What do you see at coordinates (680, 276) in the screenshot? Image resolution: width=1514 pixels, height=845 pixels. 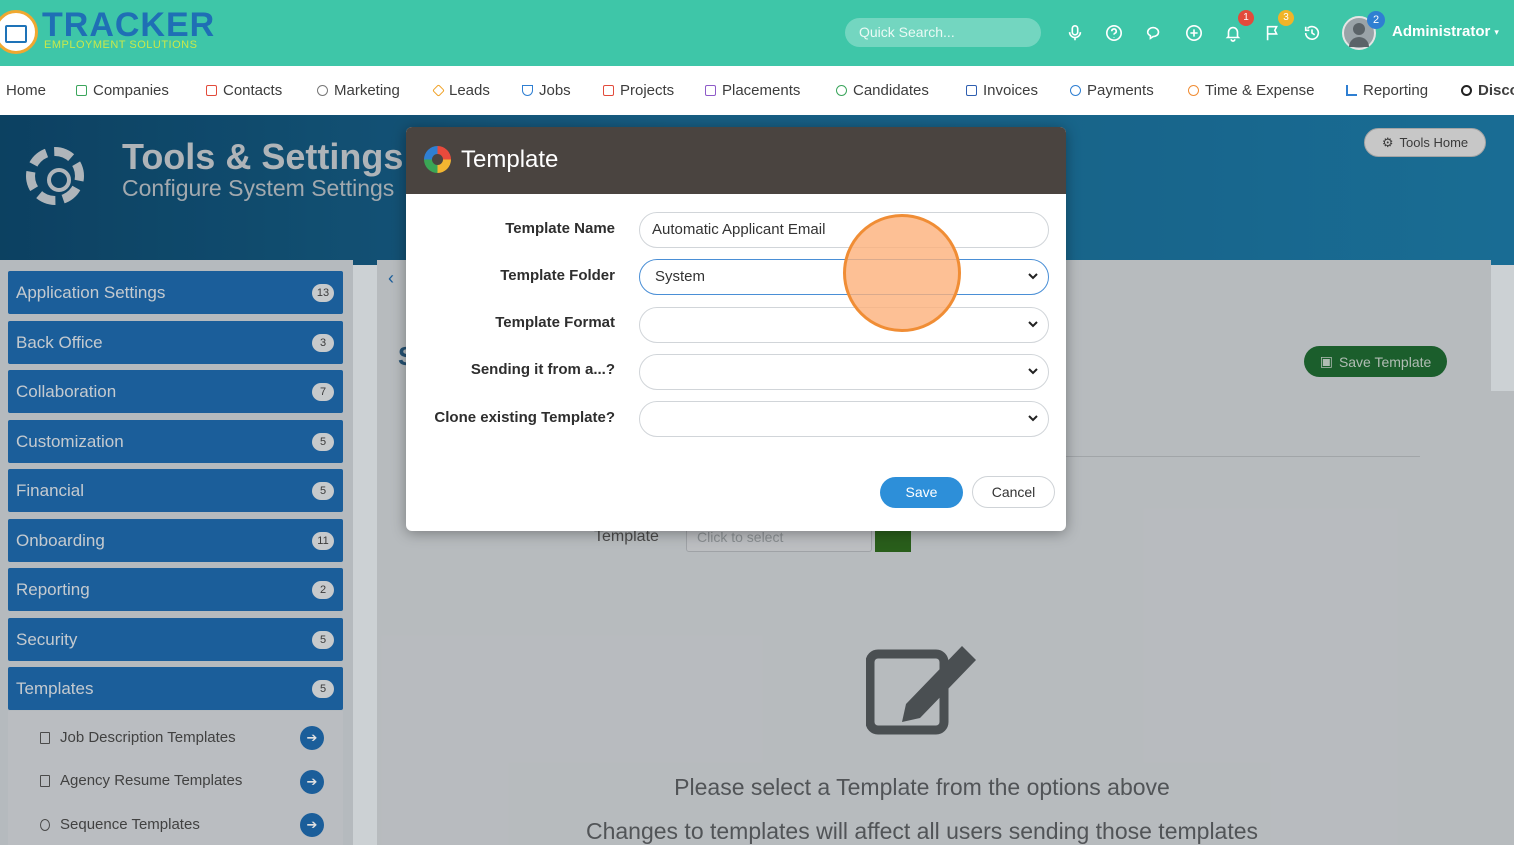 I see `template-folder-value: System` at bounding box center [680, 276].